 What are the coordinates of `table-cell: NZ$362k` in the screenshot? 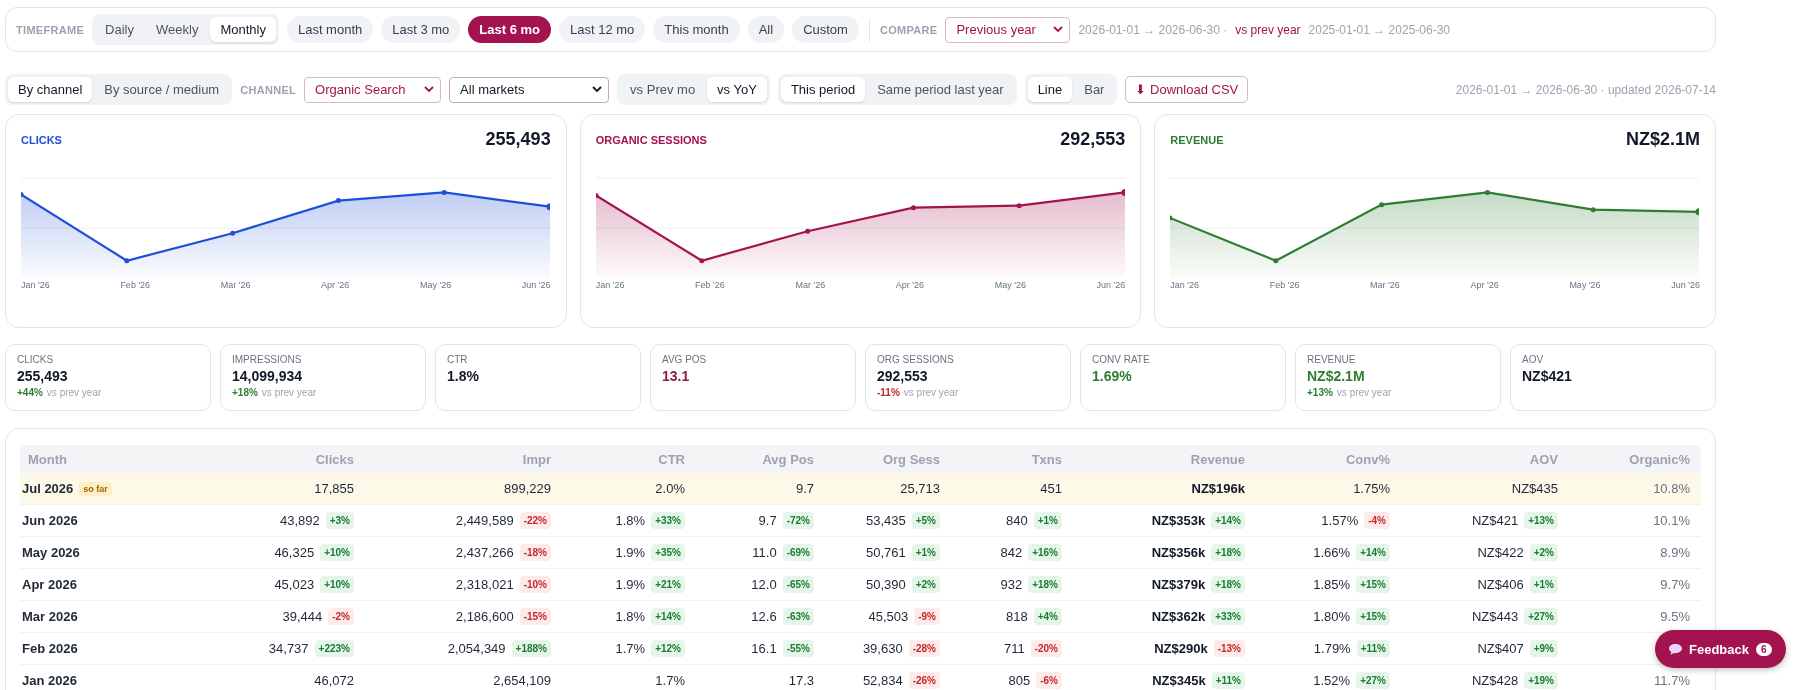 It's located at (1178, 616).